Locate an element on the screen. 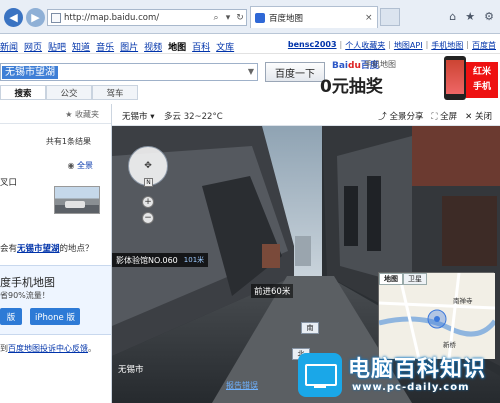 The image size is (500, 403). panorama-tools: ⤴ 全景分享 ⛶ 全屏 ✕ 关闭 is located at coordinates (435, 116).